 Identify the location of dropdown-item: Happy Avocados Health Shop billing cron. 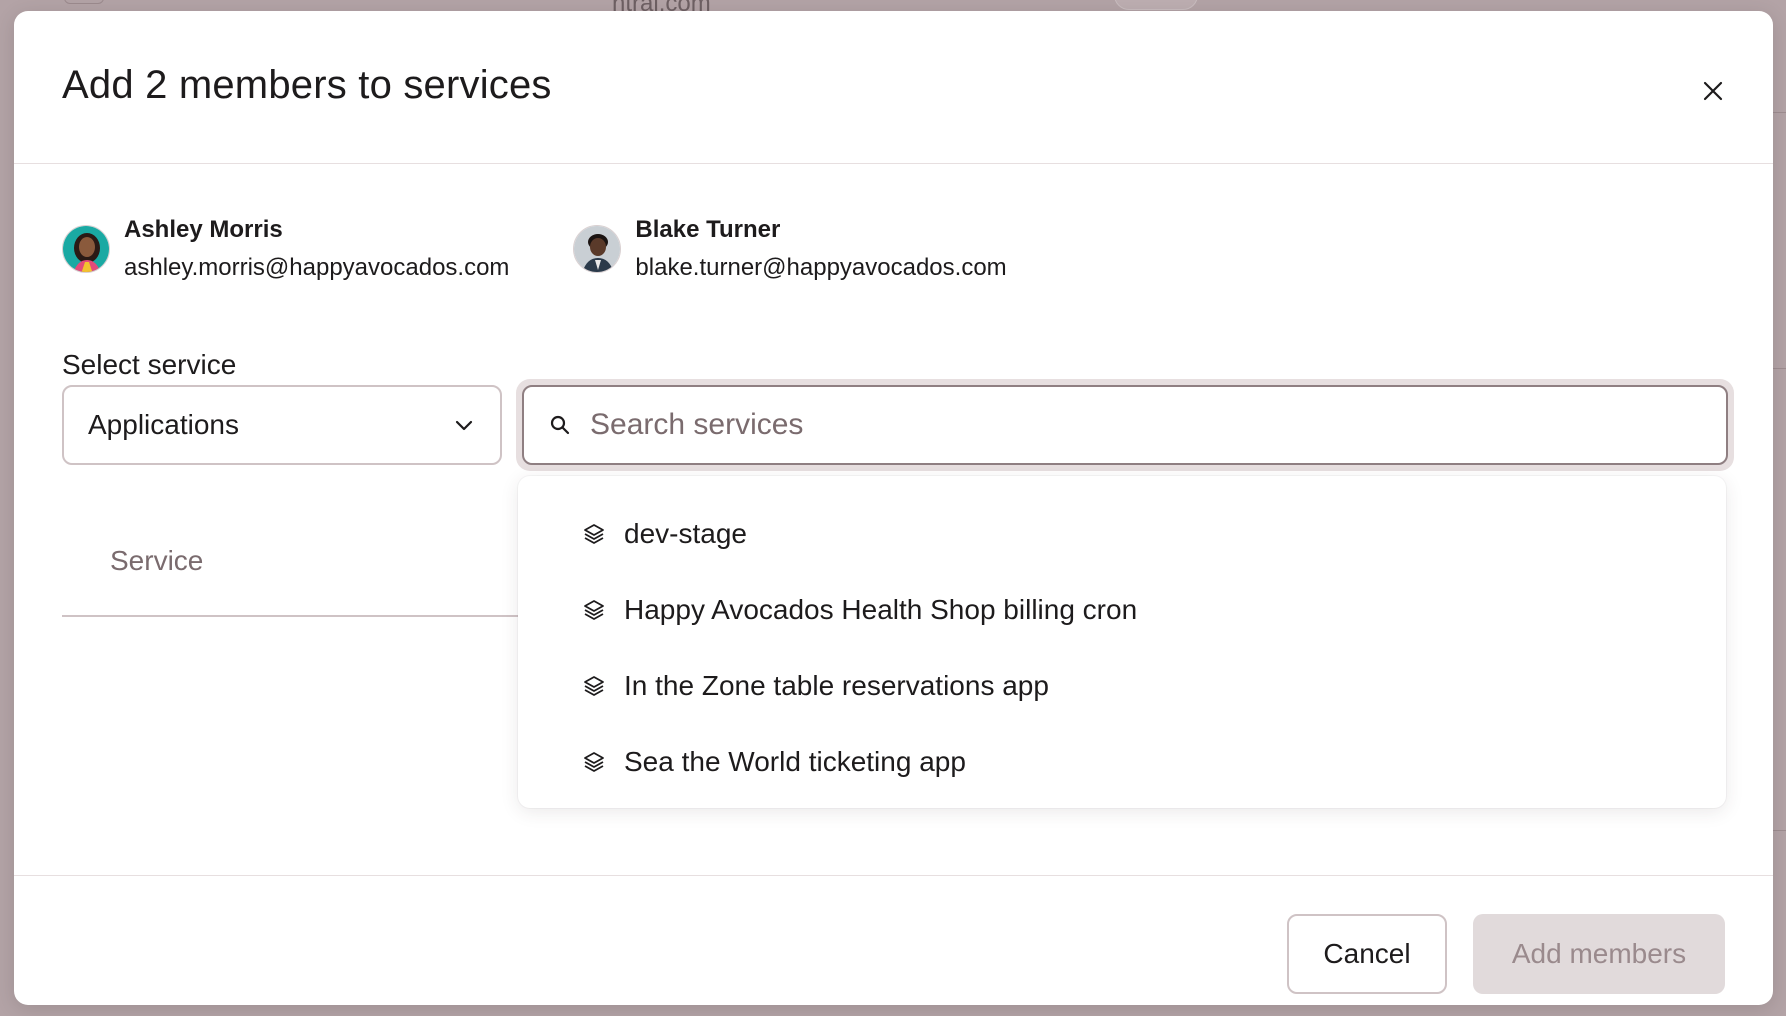
(1122, 610).